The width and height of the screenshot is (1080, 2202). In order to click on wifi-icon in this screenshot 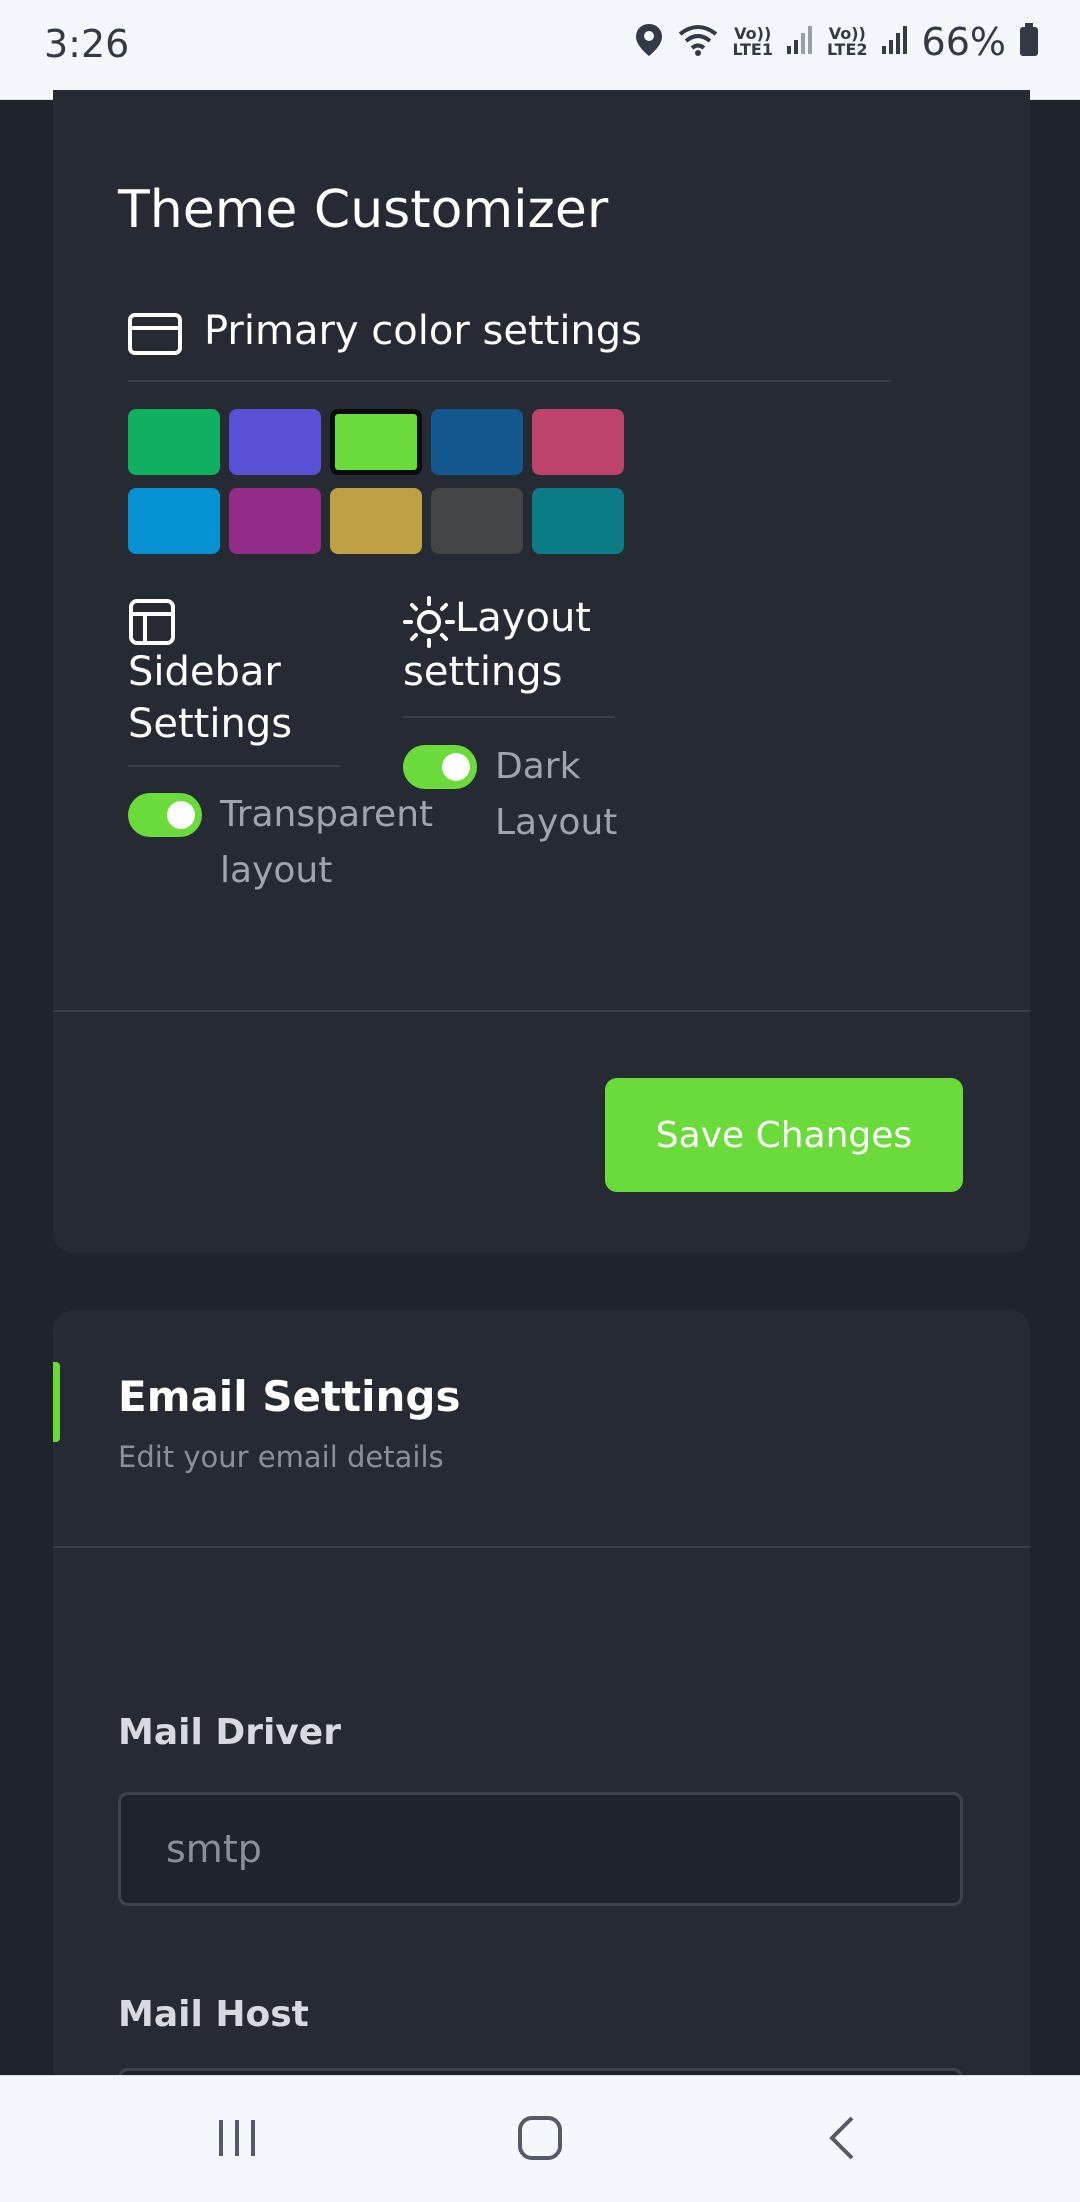, I will do `click(698, 42)`.